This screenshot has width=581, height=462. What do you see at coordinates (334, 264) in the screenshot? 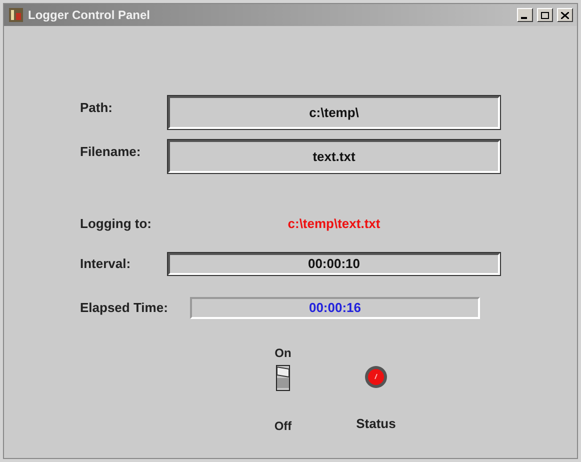
I see `interval-field: 00:00:10` at bounding box center [334, 264].